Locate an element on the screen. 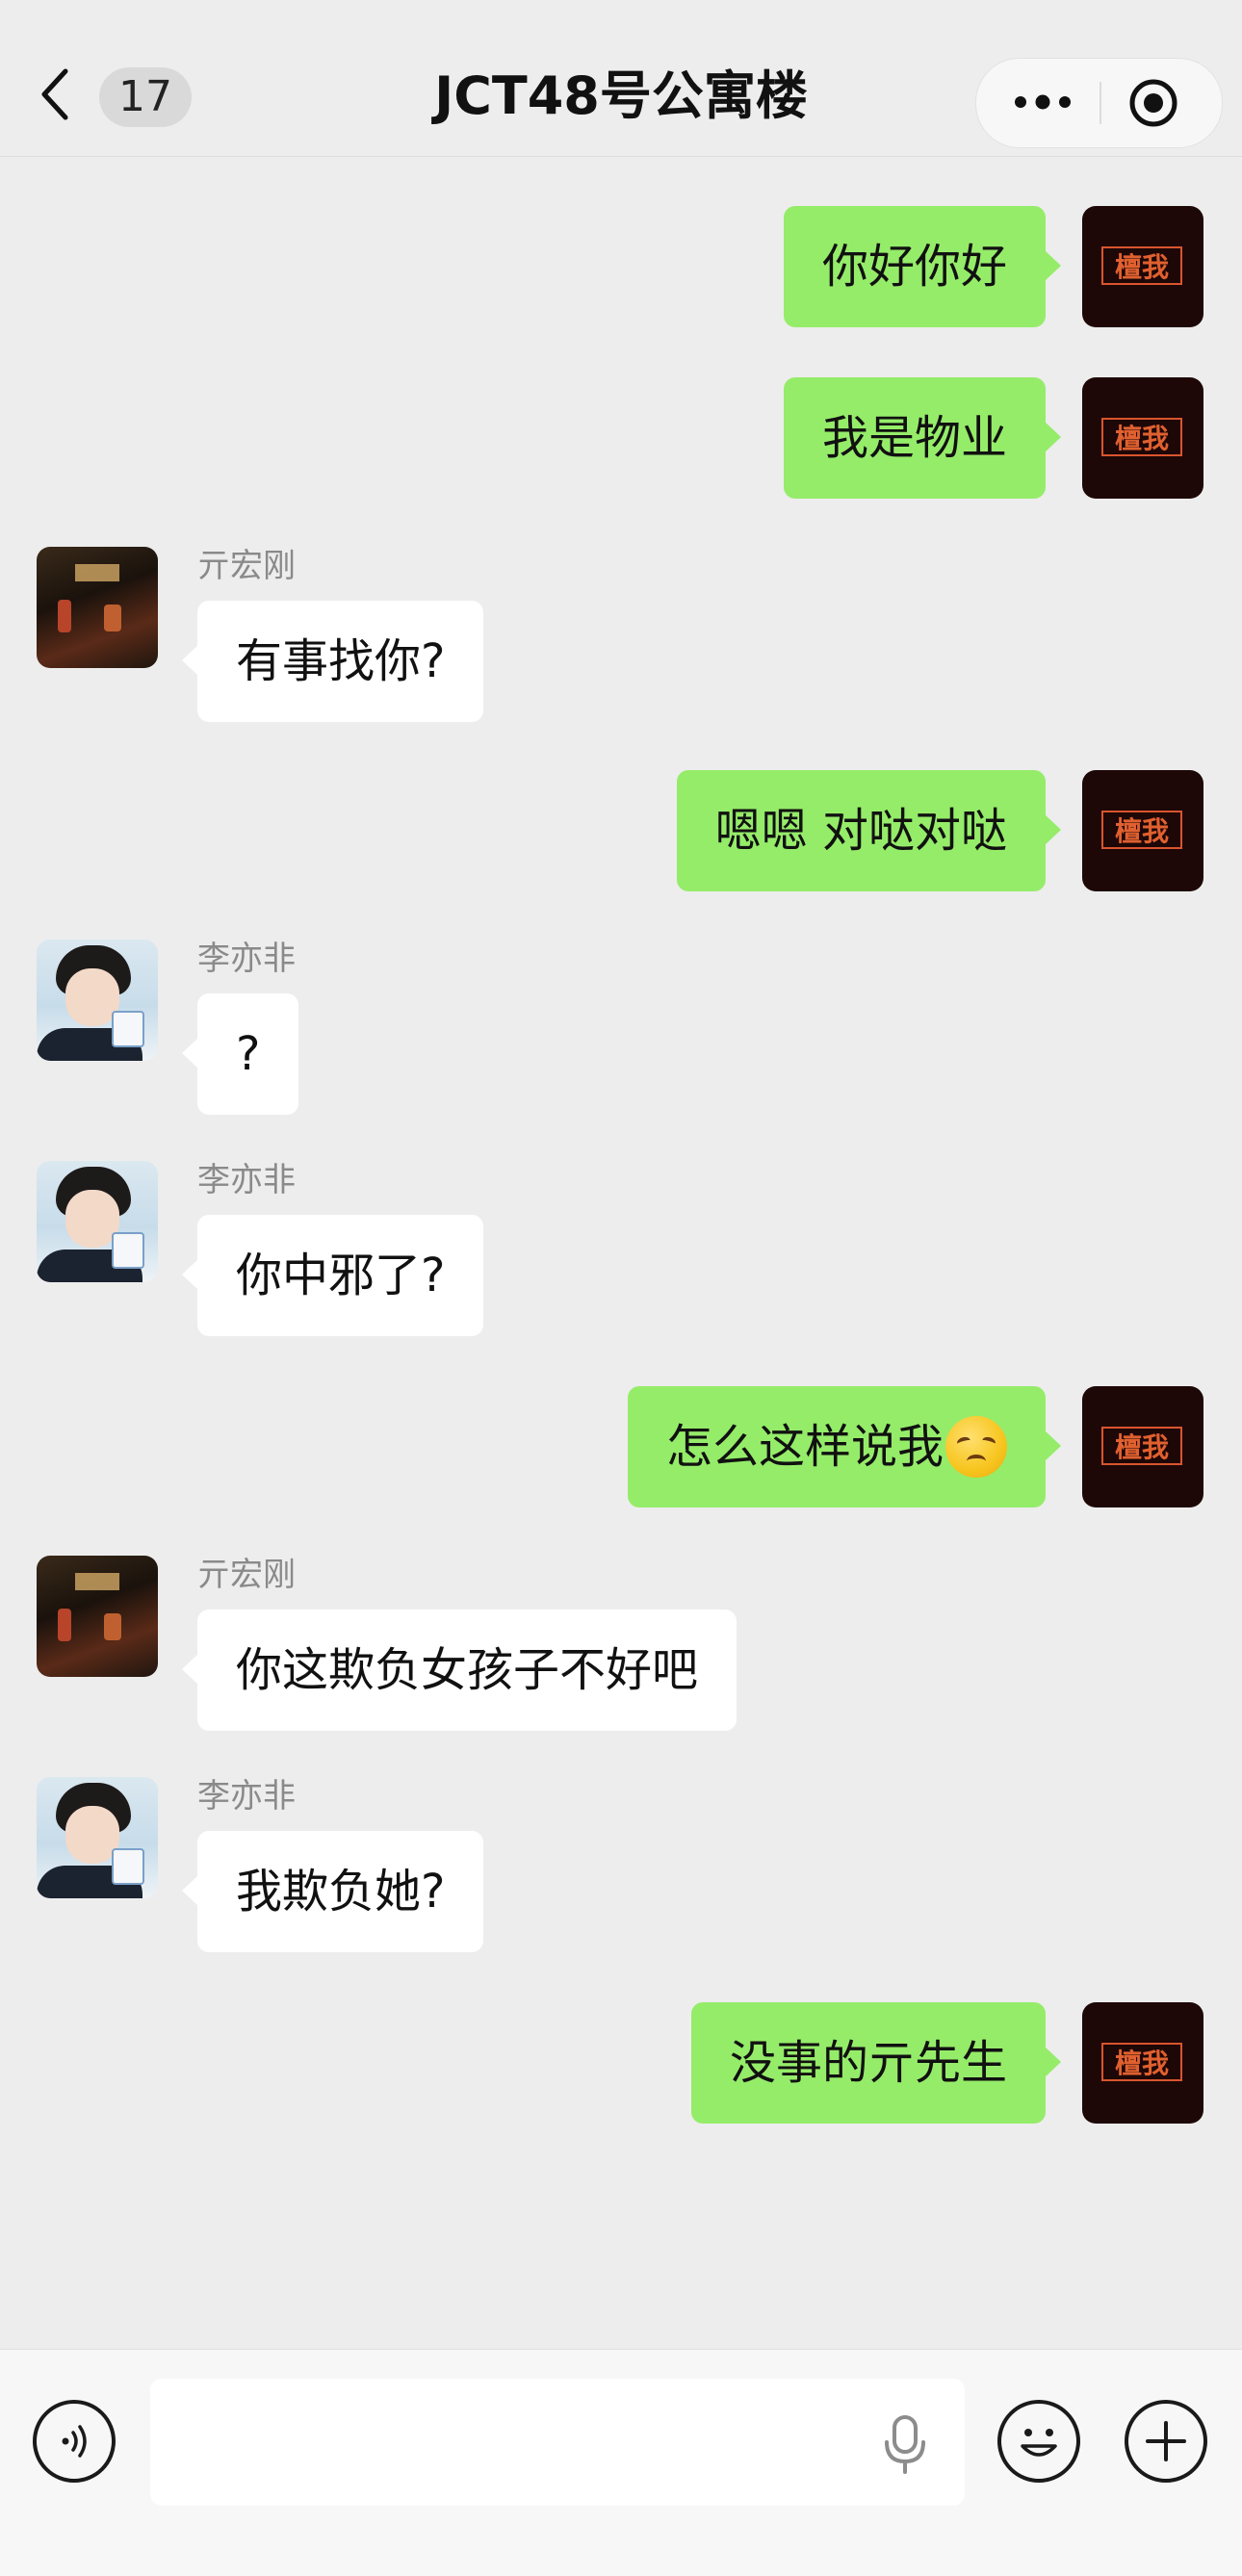 The height and width of the screenshot is (2576, 1242). message-bubble: 你好你好 is located at coordinates (922, 267).